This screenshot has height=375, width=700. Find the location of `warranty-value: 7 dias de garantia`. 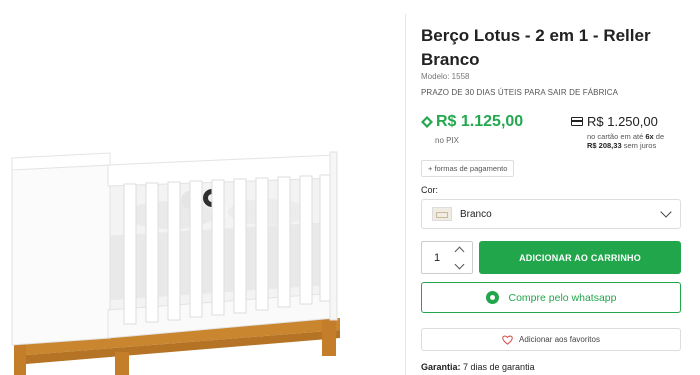

warranty-value: 7 dias de garantia is located at coordinates (497, 367).